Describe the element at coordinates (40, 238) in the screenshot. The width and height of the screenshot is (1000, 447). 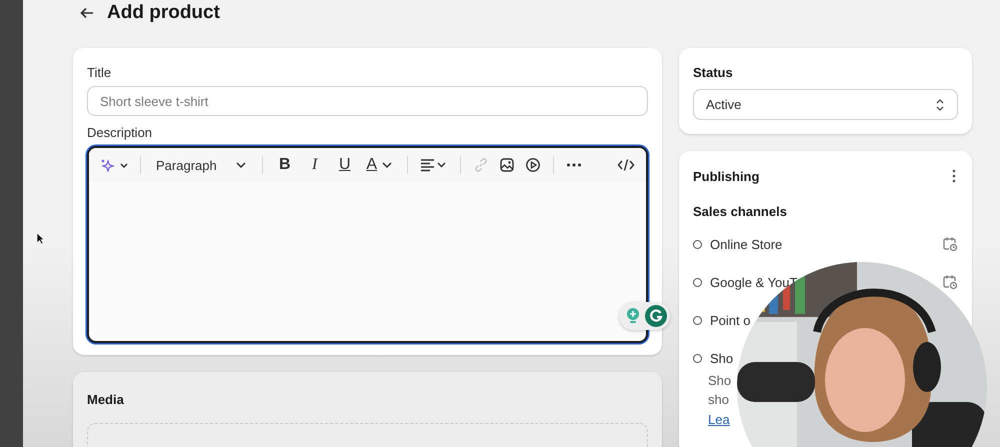
I see `mouse-pointer-icon` at that location.